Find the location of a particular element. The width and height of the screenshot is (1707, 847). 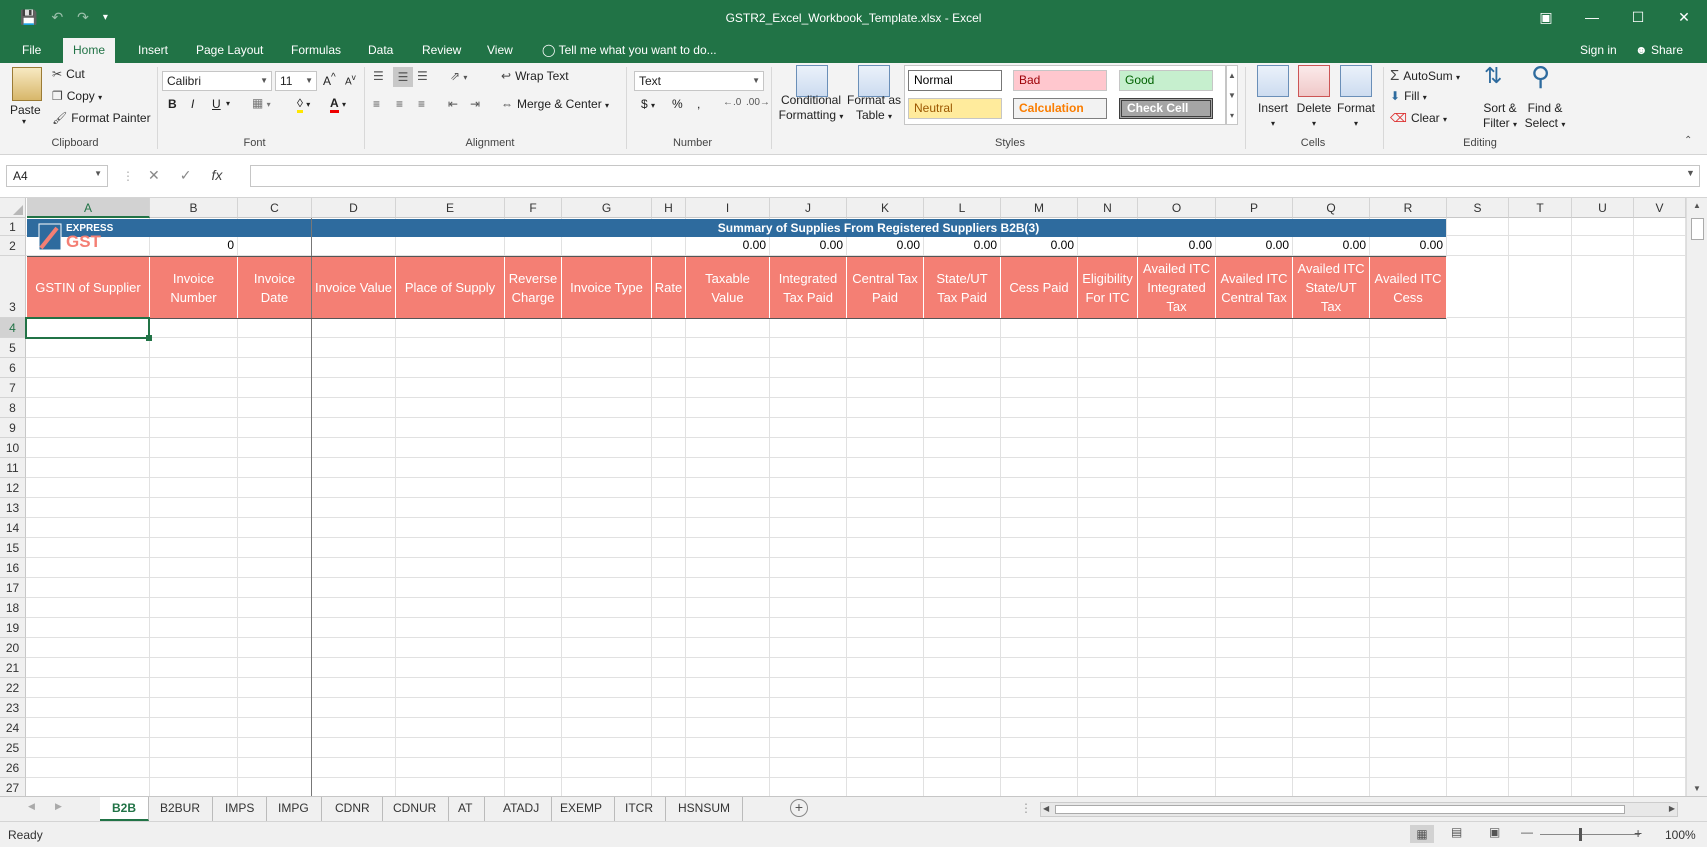

column-header-d: D is located at coordinates (354, 208).